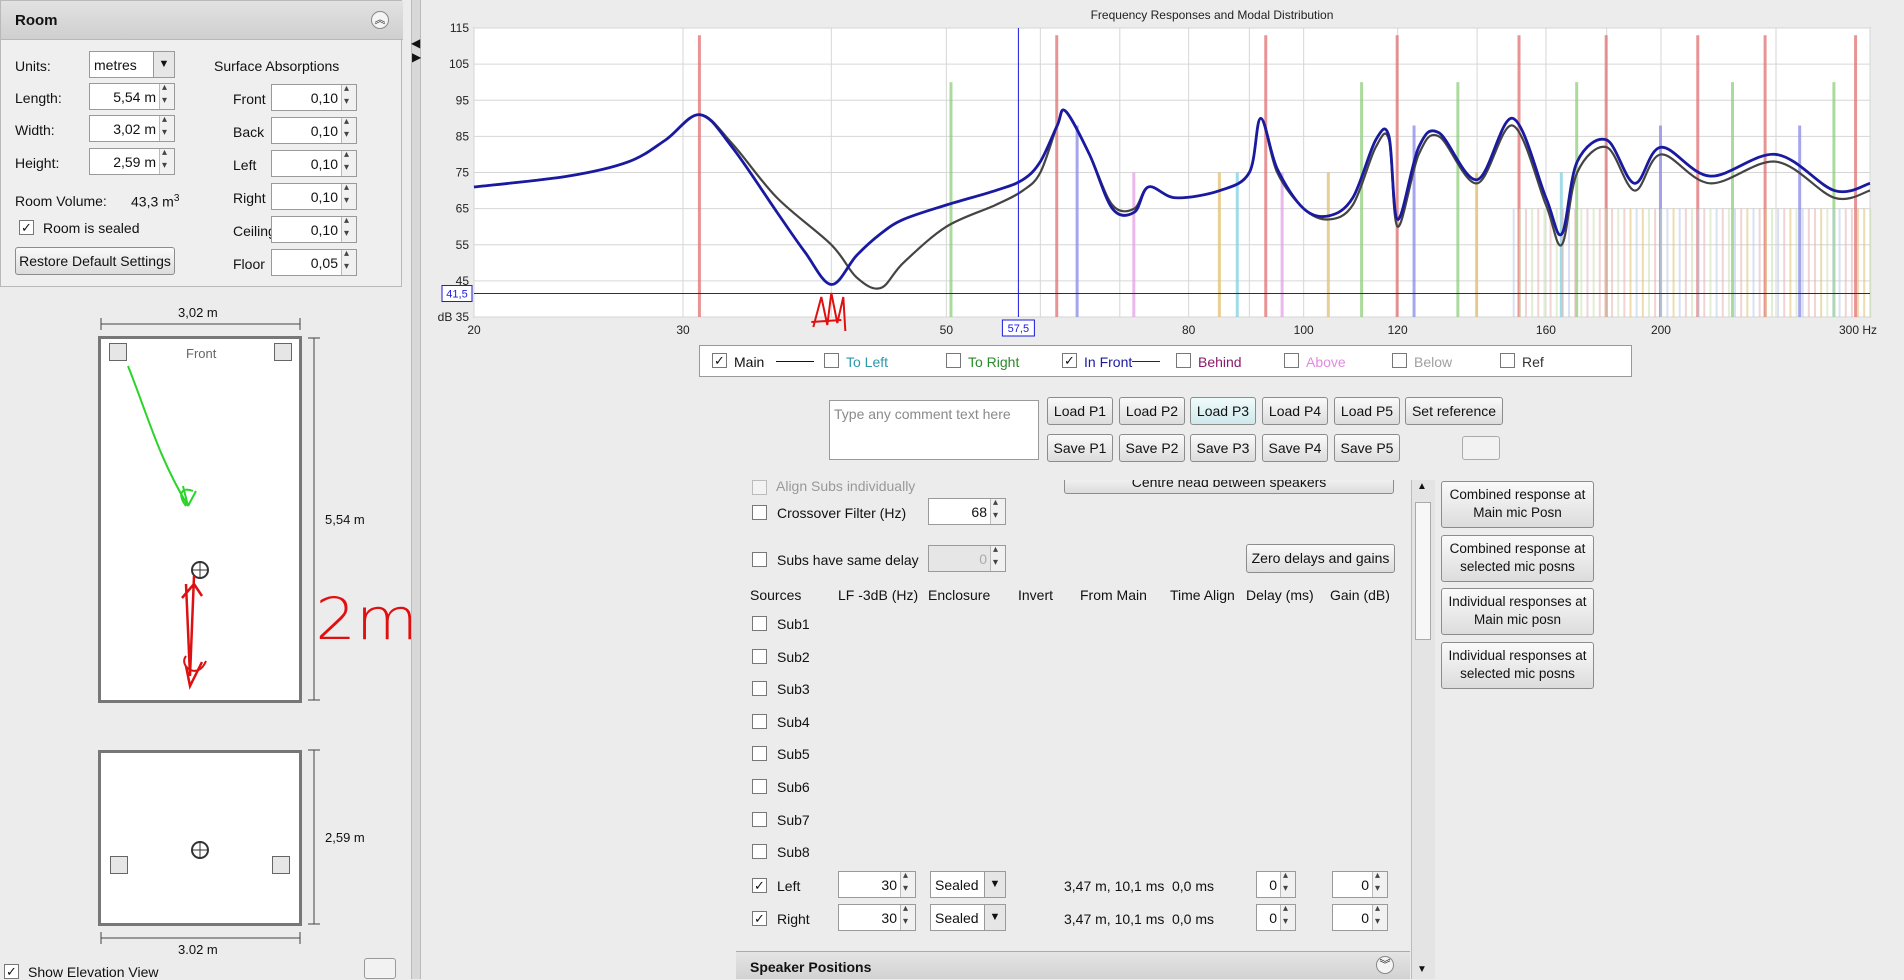 The width and height of the screenshot is (1904, 980). What do you see at coordinates (1295, 411) in the screenshot?
I see `load-preset-button: Load P4` at bounding box center [1295, 411].